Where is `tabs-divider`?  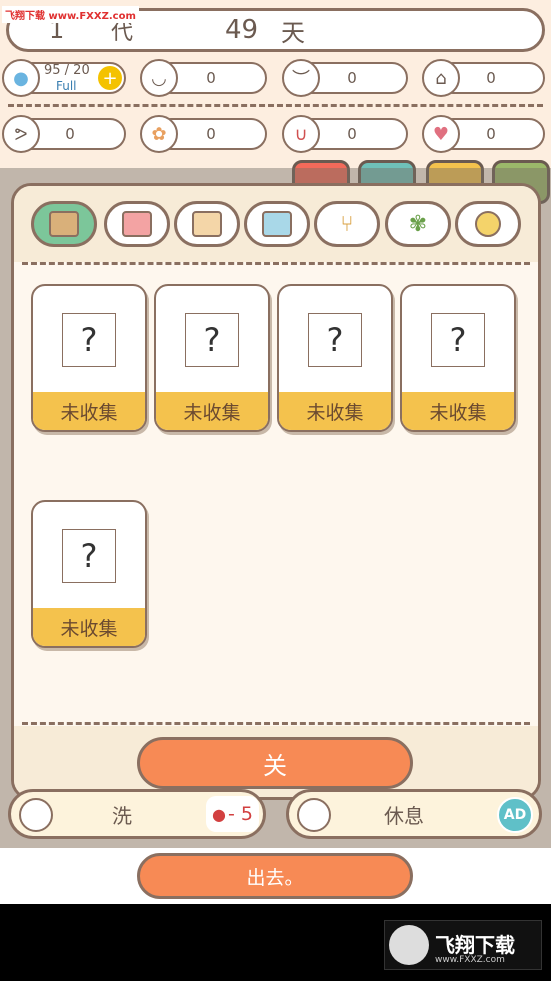
tabs-divider is located at coordinates (276, 263).